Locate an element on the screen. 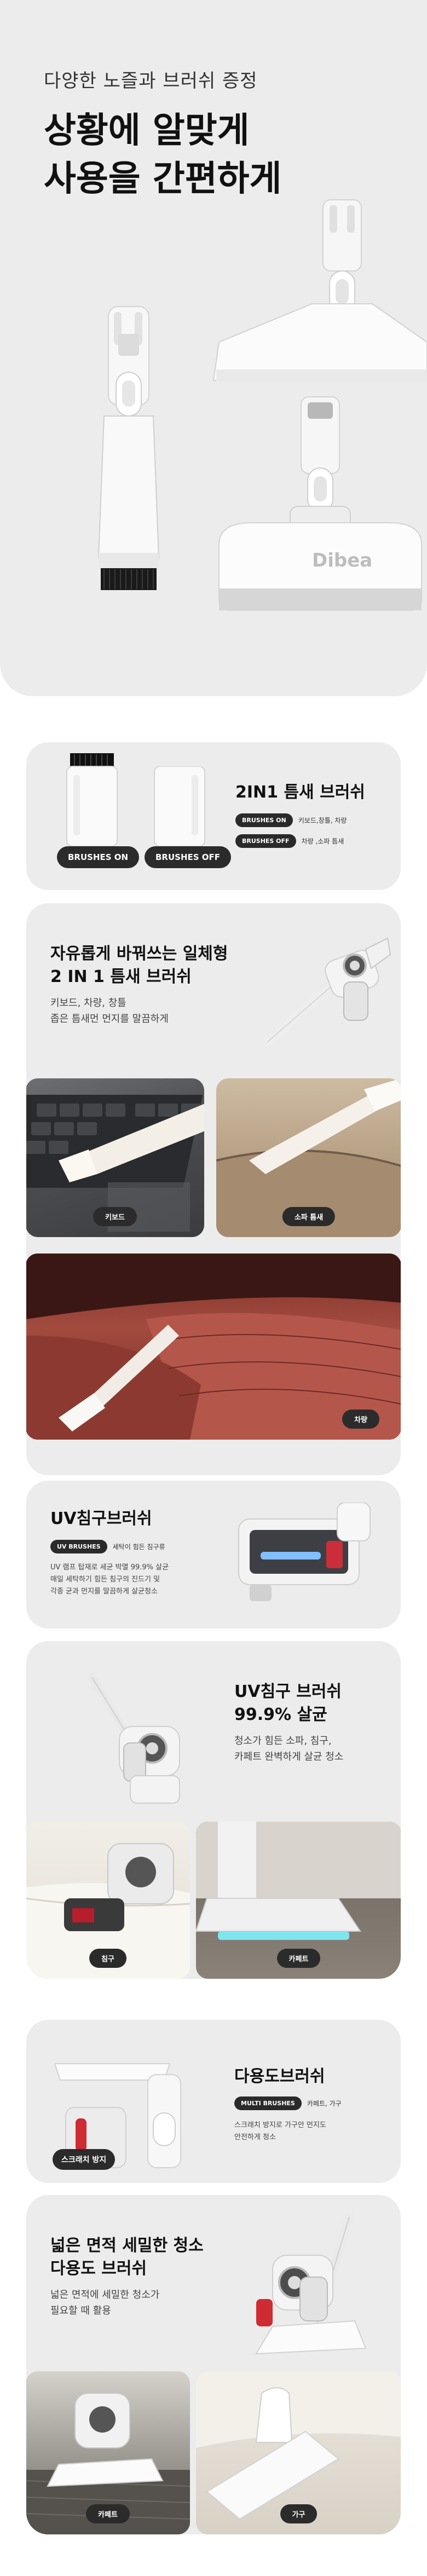 Image resolution: width=427 pixels, height=2576 pixels. uv-feature-body-line-1: 청소가 힘든 소파, 침구, is located at coordinates (283, 1741).